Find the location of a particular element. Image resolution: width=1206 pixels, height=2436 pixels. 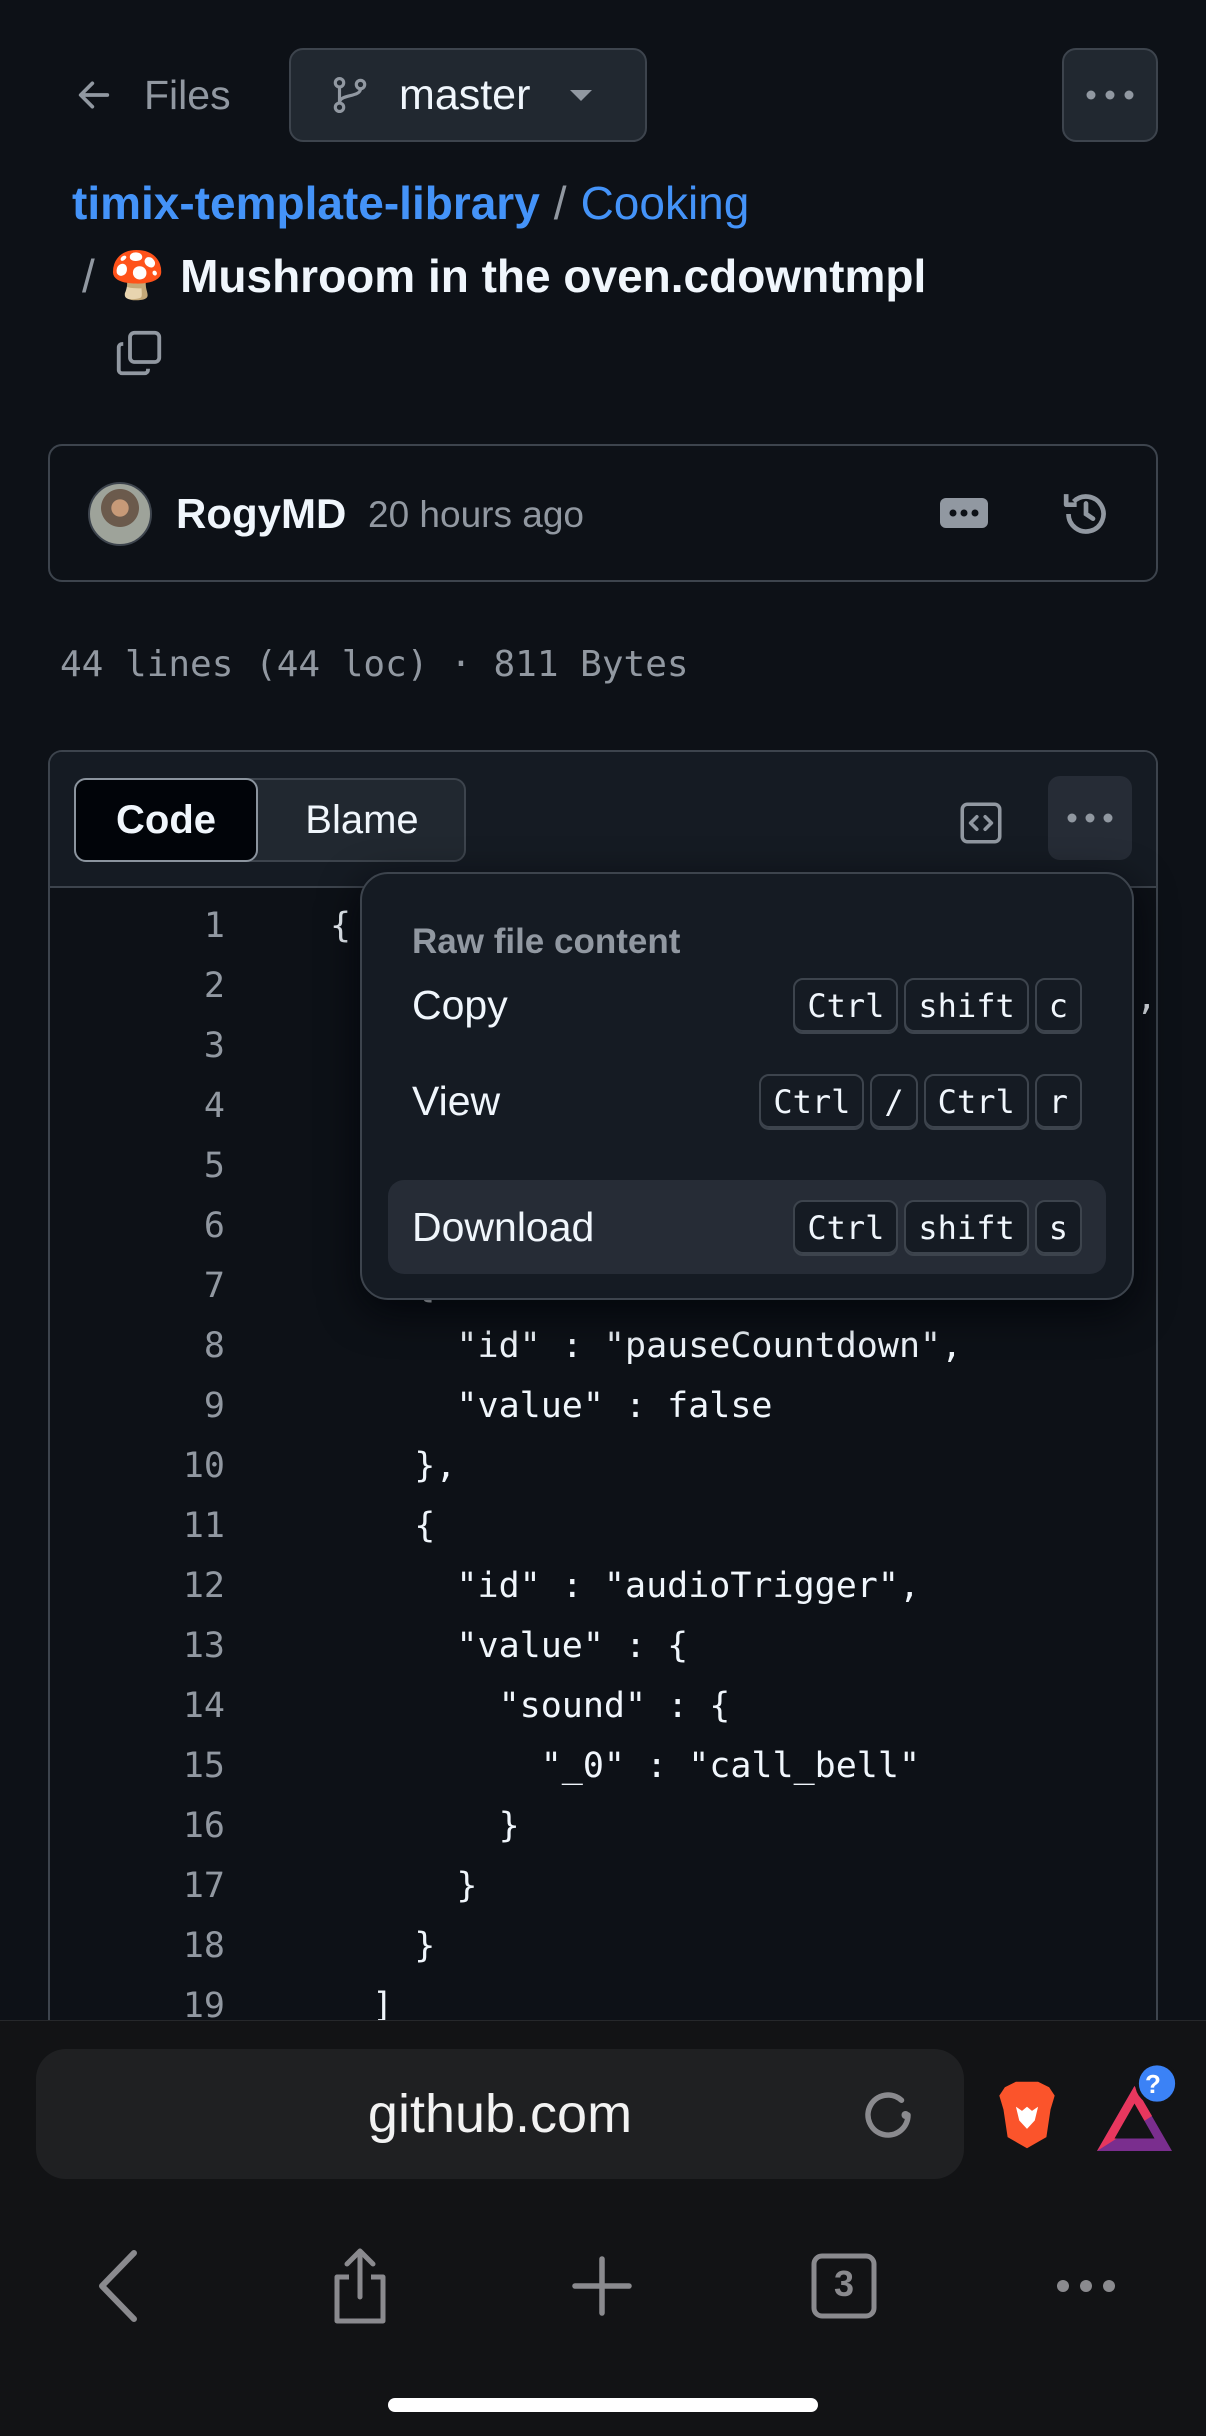

line-content: "id" : "audioTrigger", is located at coordinates (625, 1586).